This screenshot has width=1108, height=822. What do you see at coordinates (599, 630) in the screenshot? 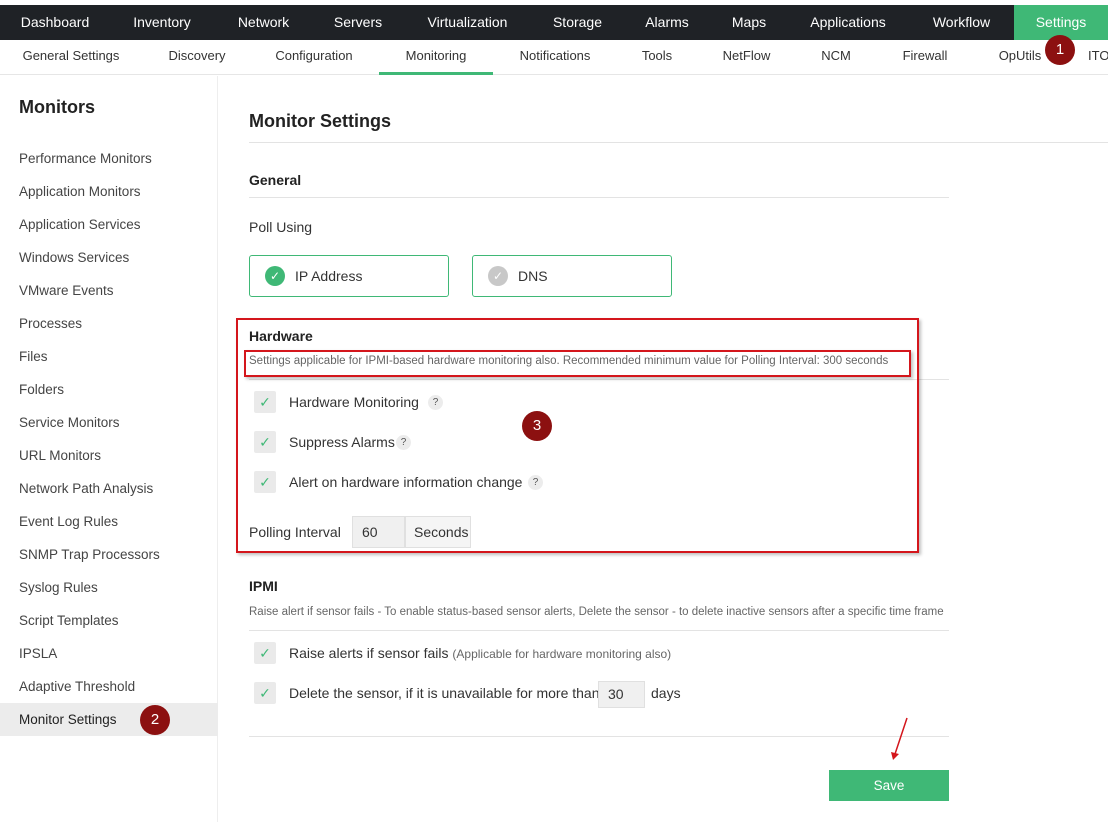
I see `ipmi-divider` at bounding box center [599, 630].